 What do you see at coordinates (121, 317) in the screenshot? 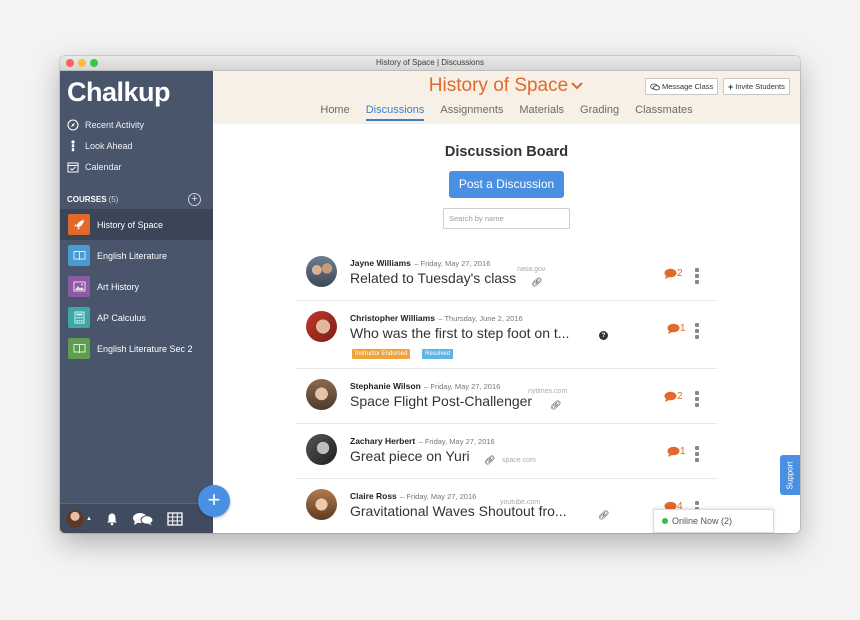
I see `course-label: AP Calculus` at bounding box center [121, 317].